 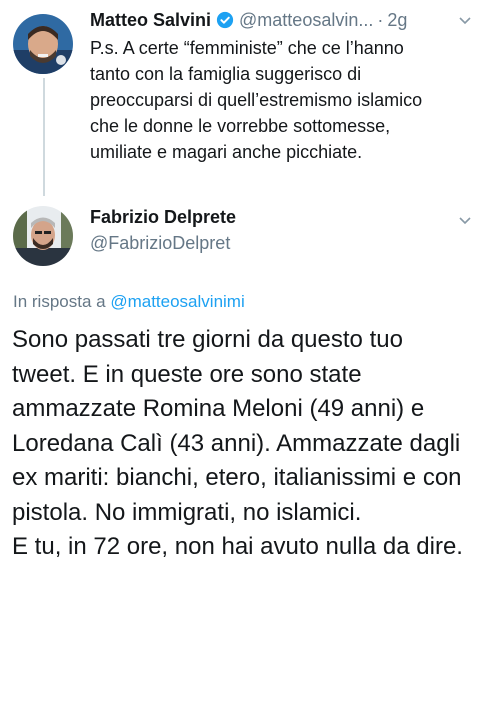 I want to click on reply-prefix: In risposta a, so click(x=62, y=301).